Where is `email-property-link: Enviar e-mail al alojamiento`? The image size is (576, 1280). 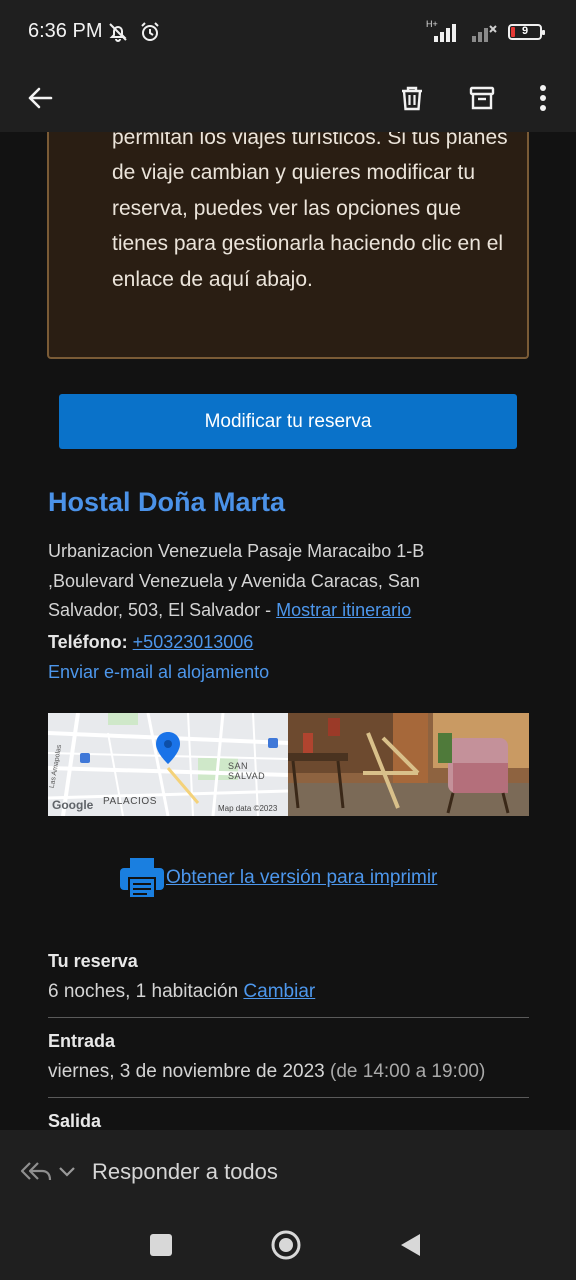
email-property-link: Enviar e-mail al alojamiento is located at coordinates (158, 672).